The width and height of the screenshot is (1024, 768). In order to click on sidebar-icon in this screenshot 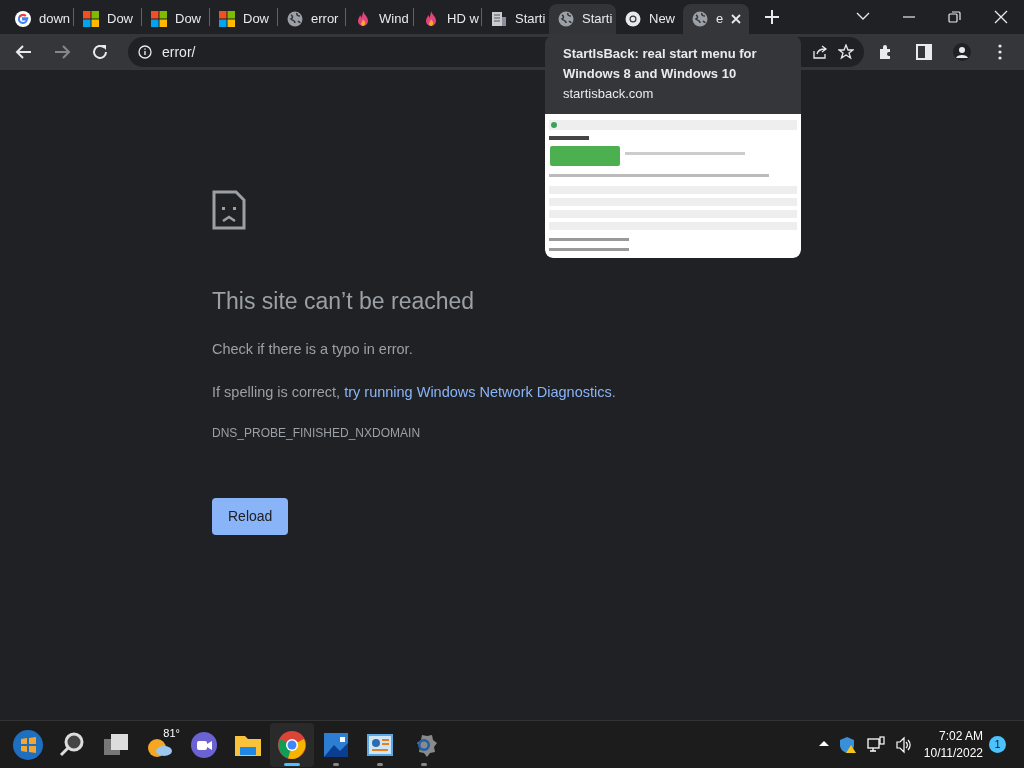, I will do `click(924, 52)`.